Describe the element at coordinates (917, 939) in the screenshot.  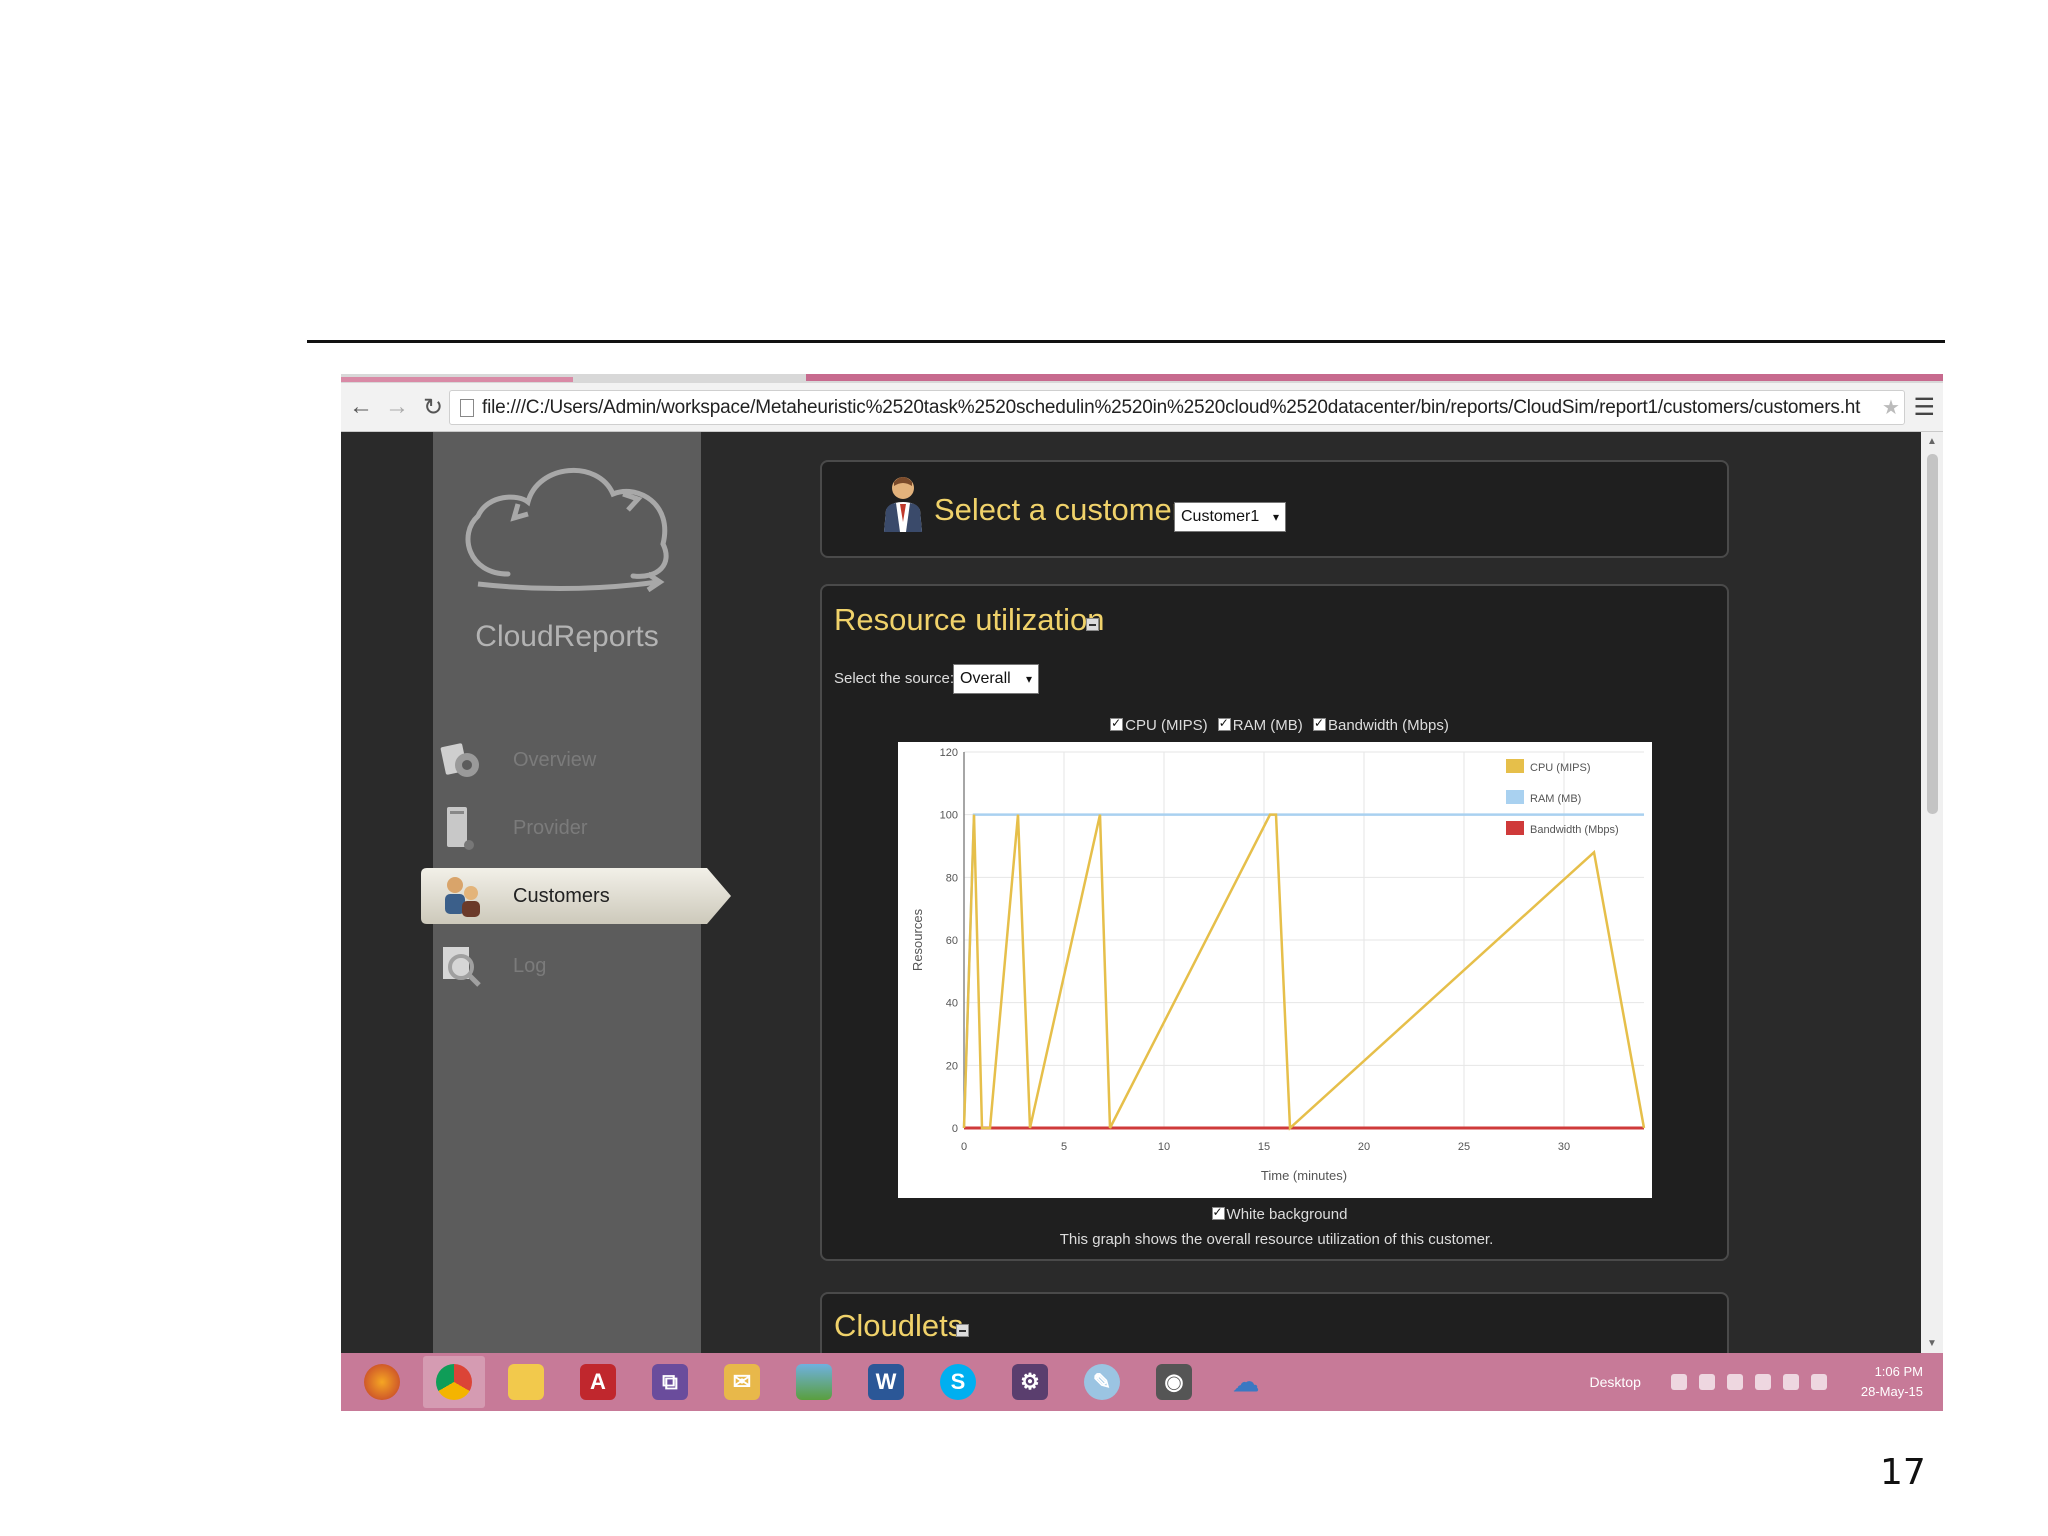
I see `y-axis-label: Resources` at that location.